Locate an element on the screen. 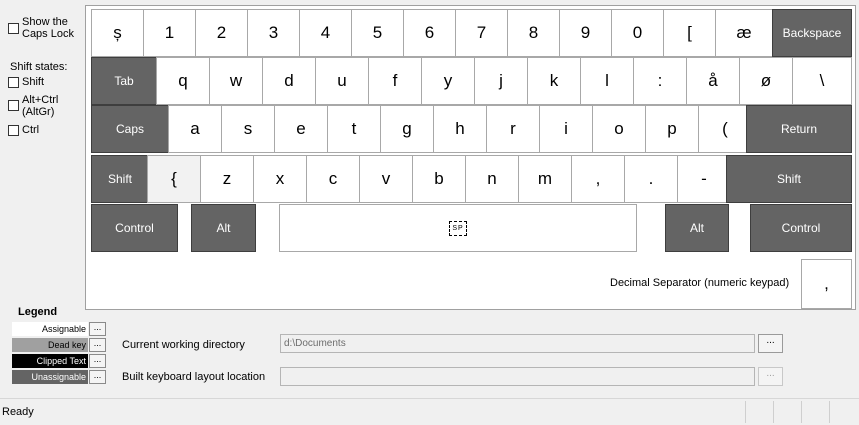 The width and height of the screenshot is (859, 425). legend-assignable: Assignable is located at coordinates (50, 329).